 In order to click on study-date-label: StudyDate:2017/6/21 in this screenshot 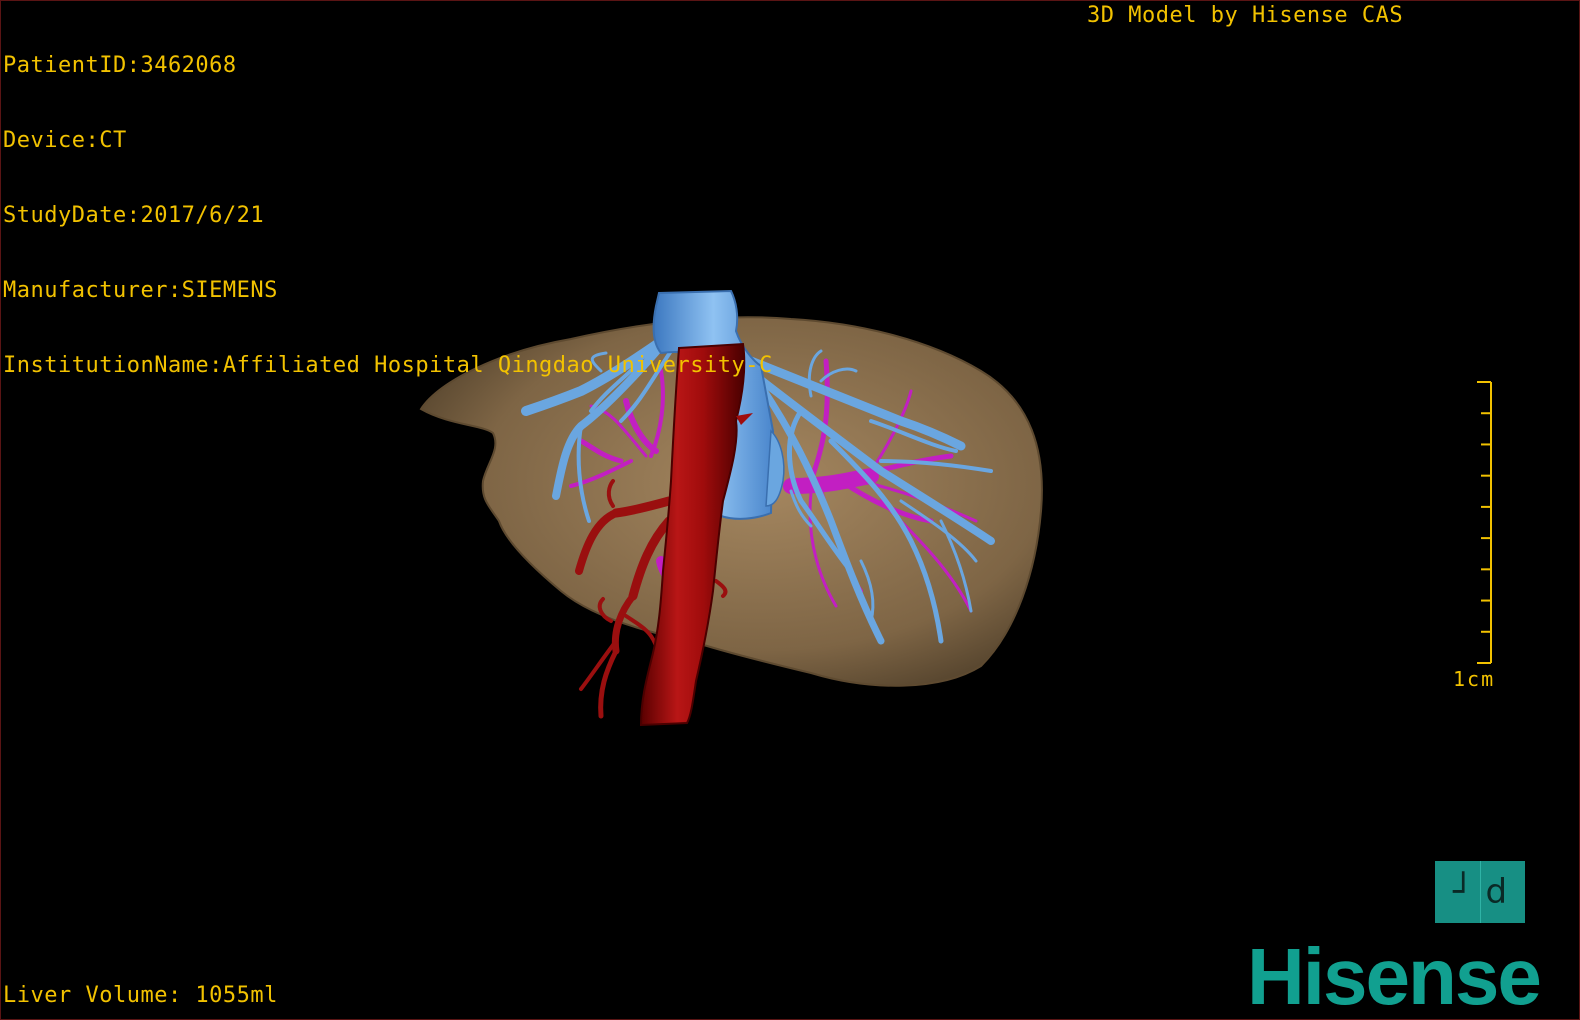, I will do `click(134, 215)`.